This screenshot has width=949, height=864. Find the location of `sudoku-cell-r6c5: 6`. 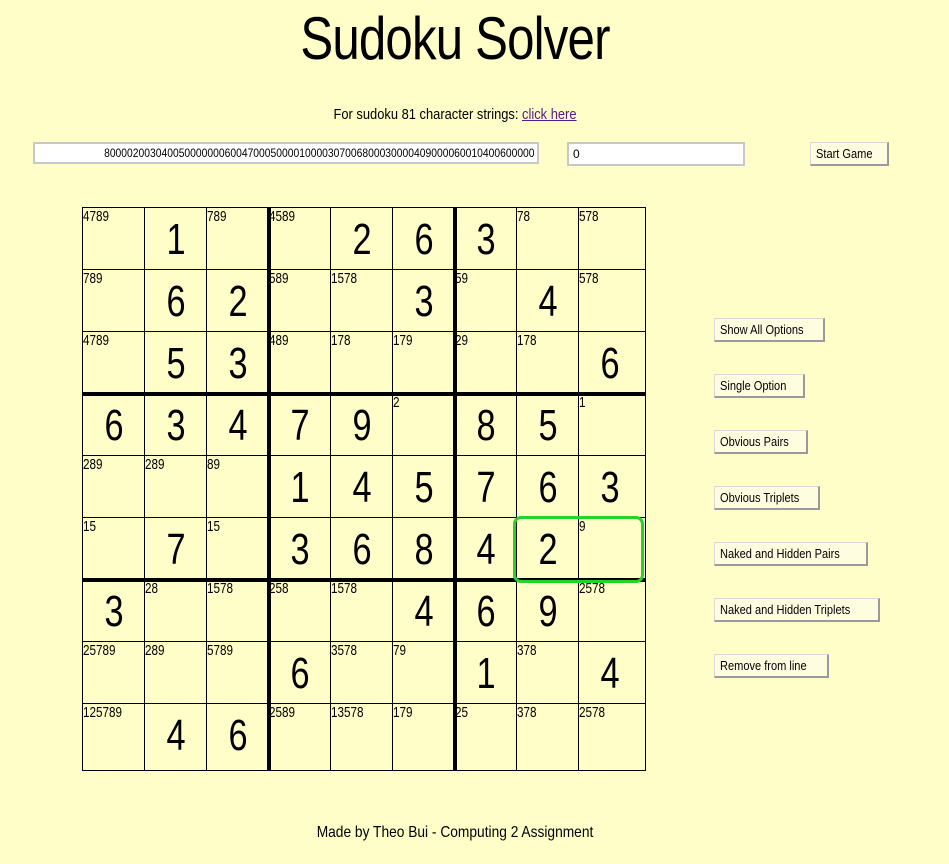

sudoku-cell-r6c5: 6 is located at coordinates (362, 549).